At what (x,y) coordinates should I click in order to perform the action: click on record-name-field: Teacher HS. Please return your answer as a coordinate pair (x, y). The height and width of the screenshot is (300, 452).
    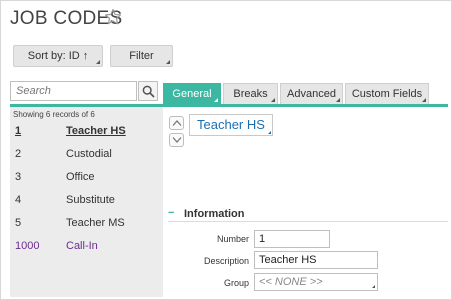
    Looking at the image, I should click on (231, 125).